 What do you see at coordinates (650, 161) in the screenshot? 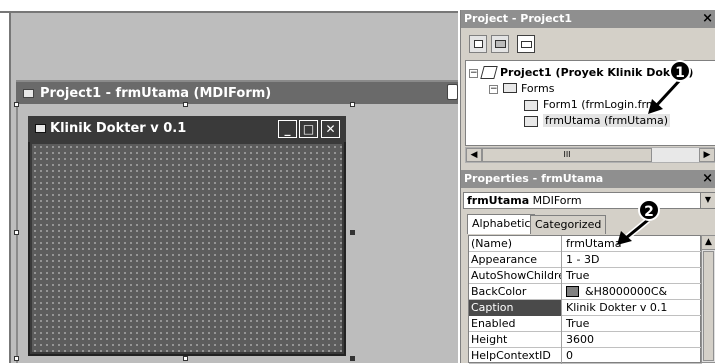
I see `annotation-arrows` at bounding box center [650, 161].